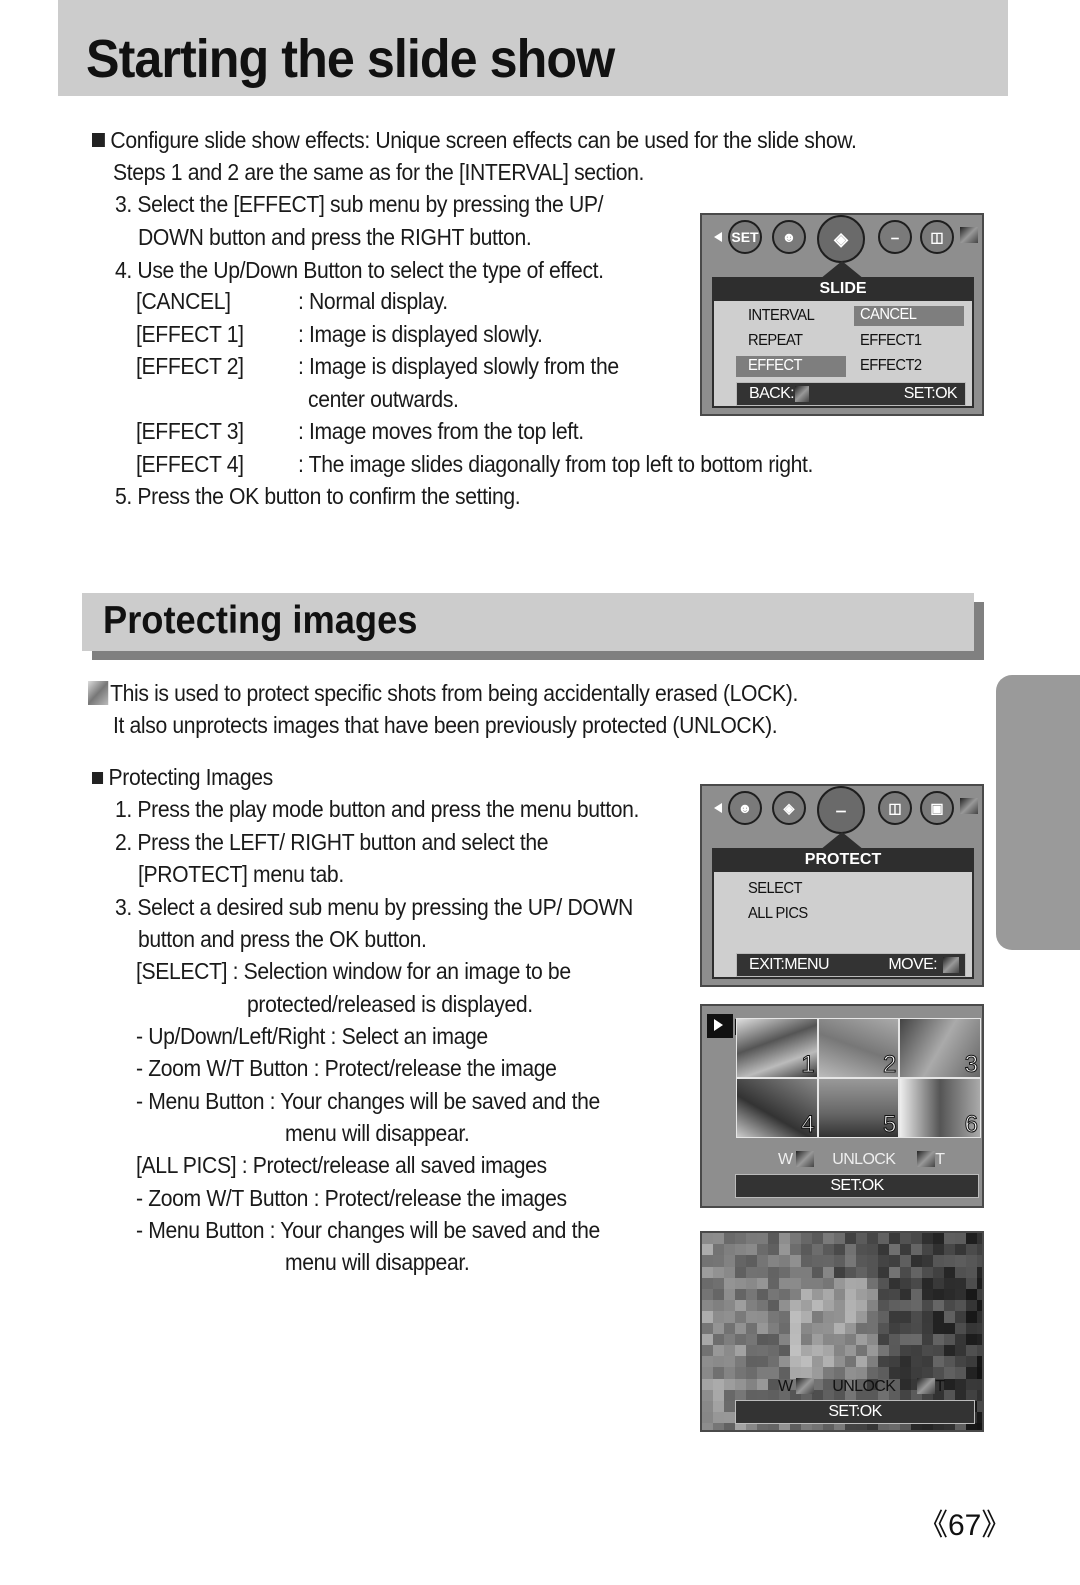 Image resolution: width=1080 pixels, height=1585 pixels. Describe the element at coordinates (857, 1185) in the screenshot. I see `set-ok-label: SET:OK` at that location.